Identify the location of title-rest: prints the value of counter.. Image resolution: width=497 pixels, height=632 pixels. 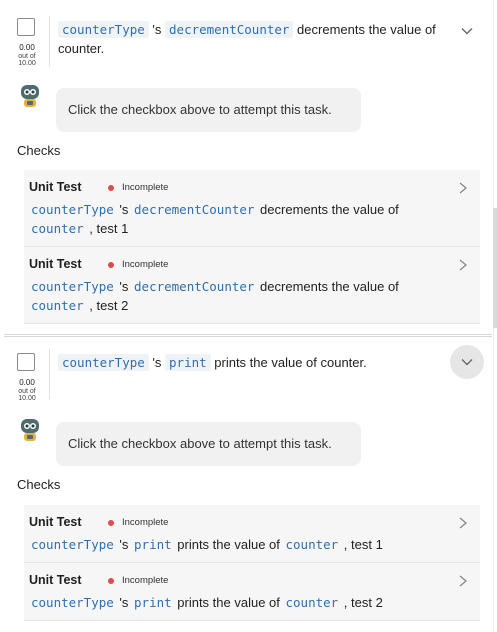
(288, 362).